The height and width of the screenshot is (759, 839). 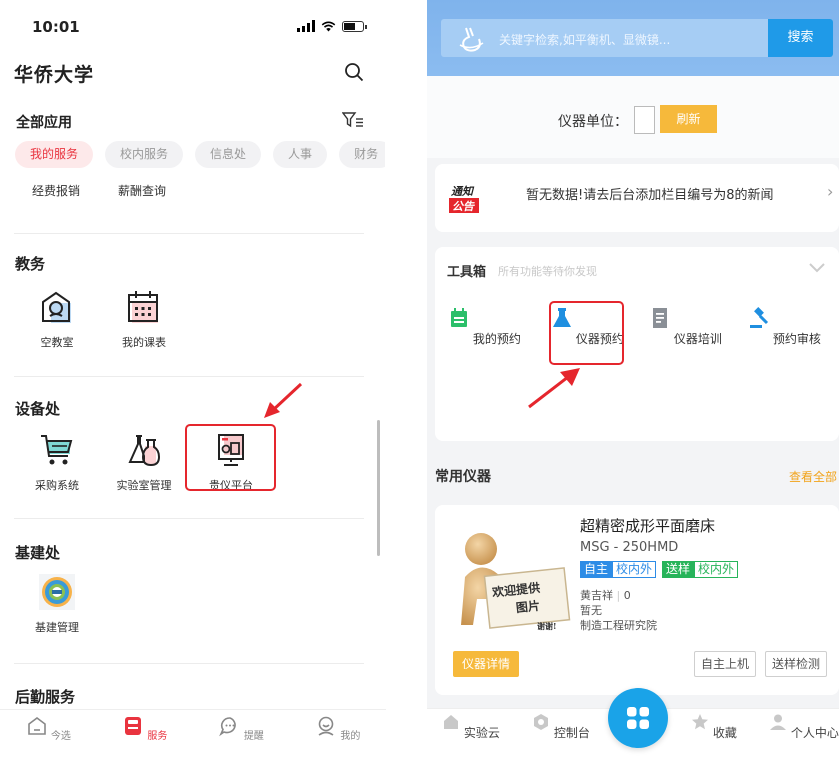 What do you see at coordinates (144, 342) in the screenshot?
I see `app-label: 我的课表` at bounding box center [144, 342].